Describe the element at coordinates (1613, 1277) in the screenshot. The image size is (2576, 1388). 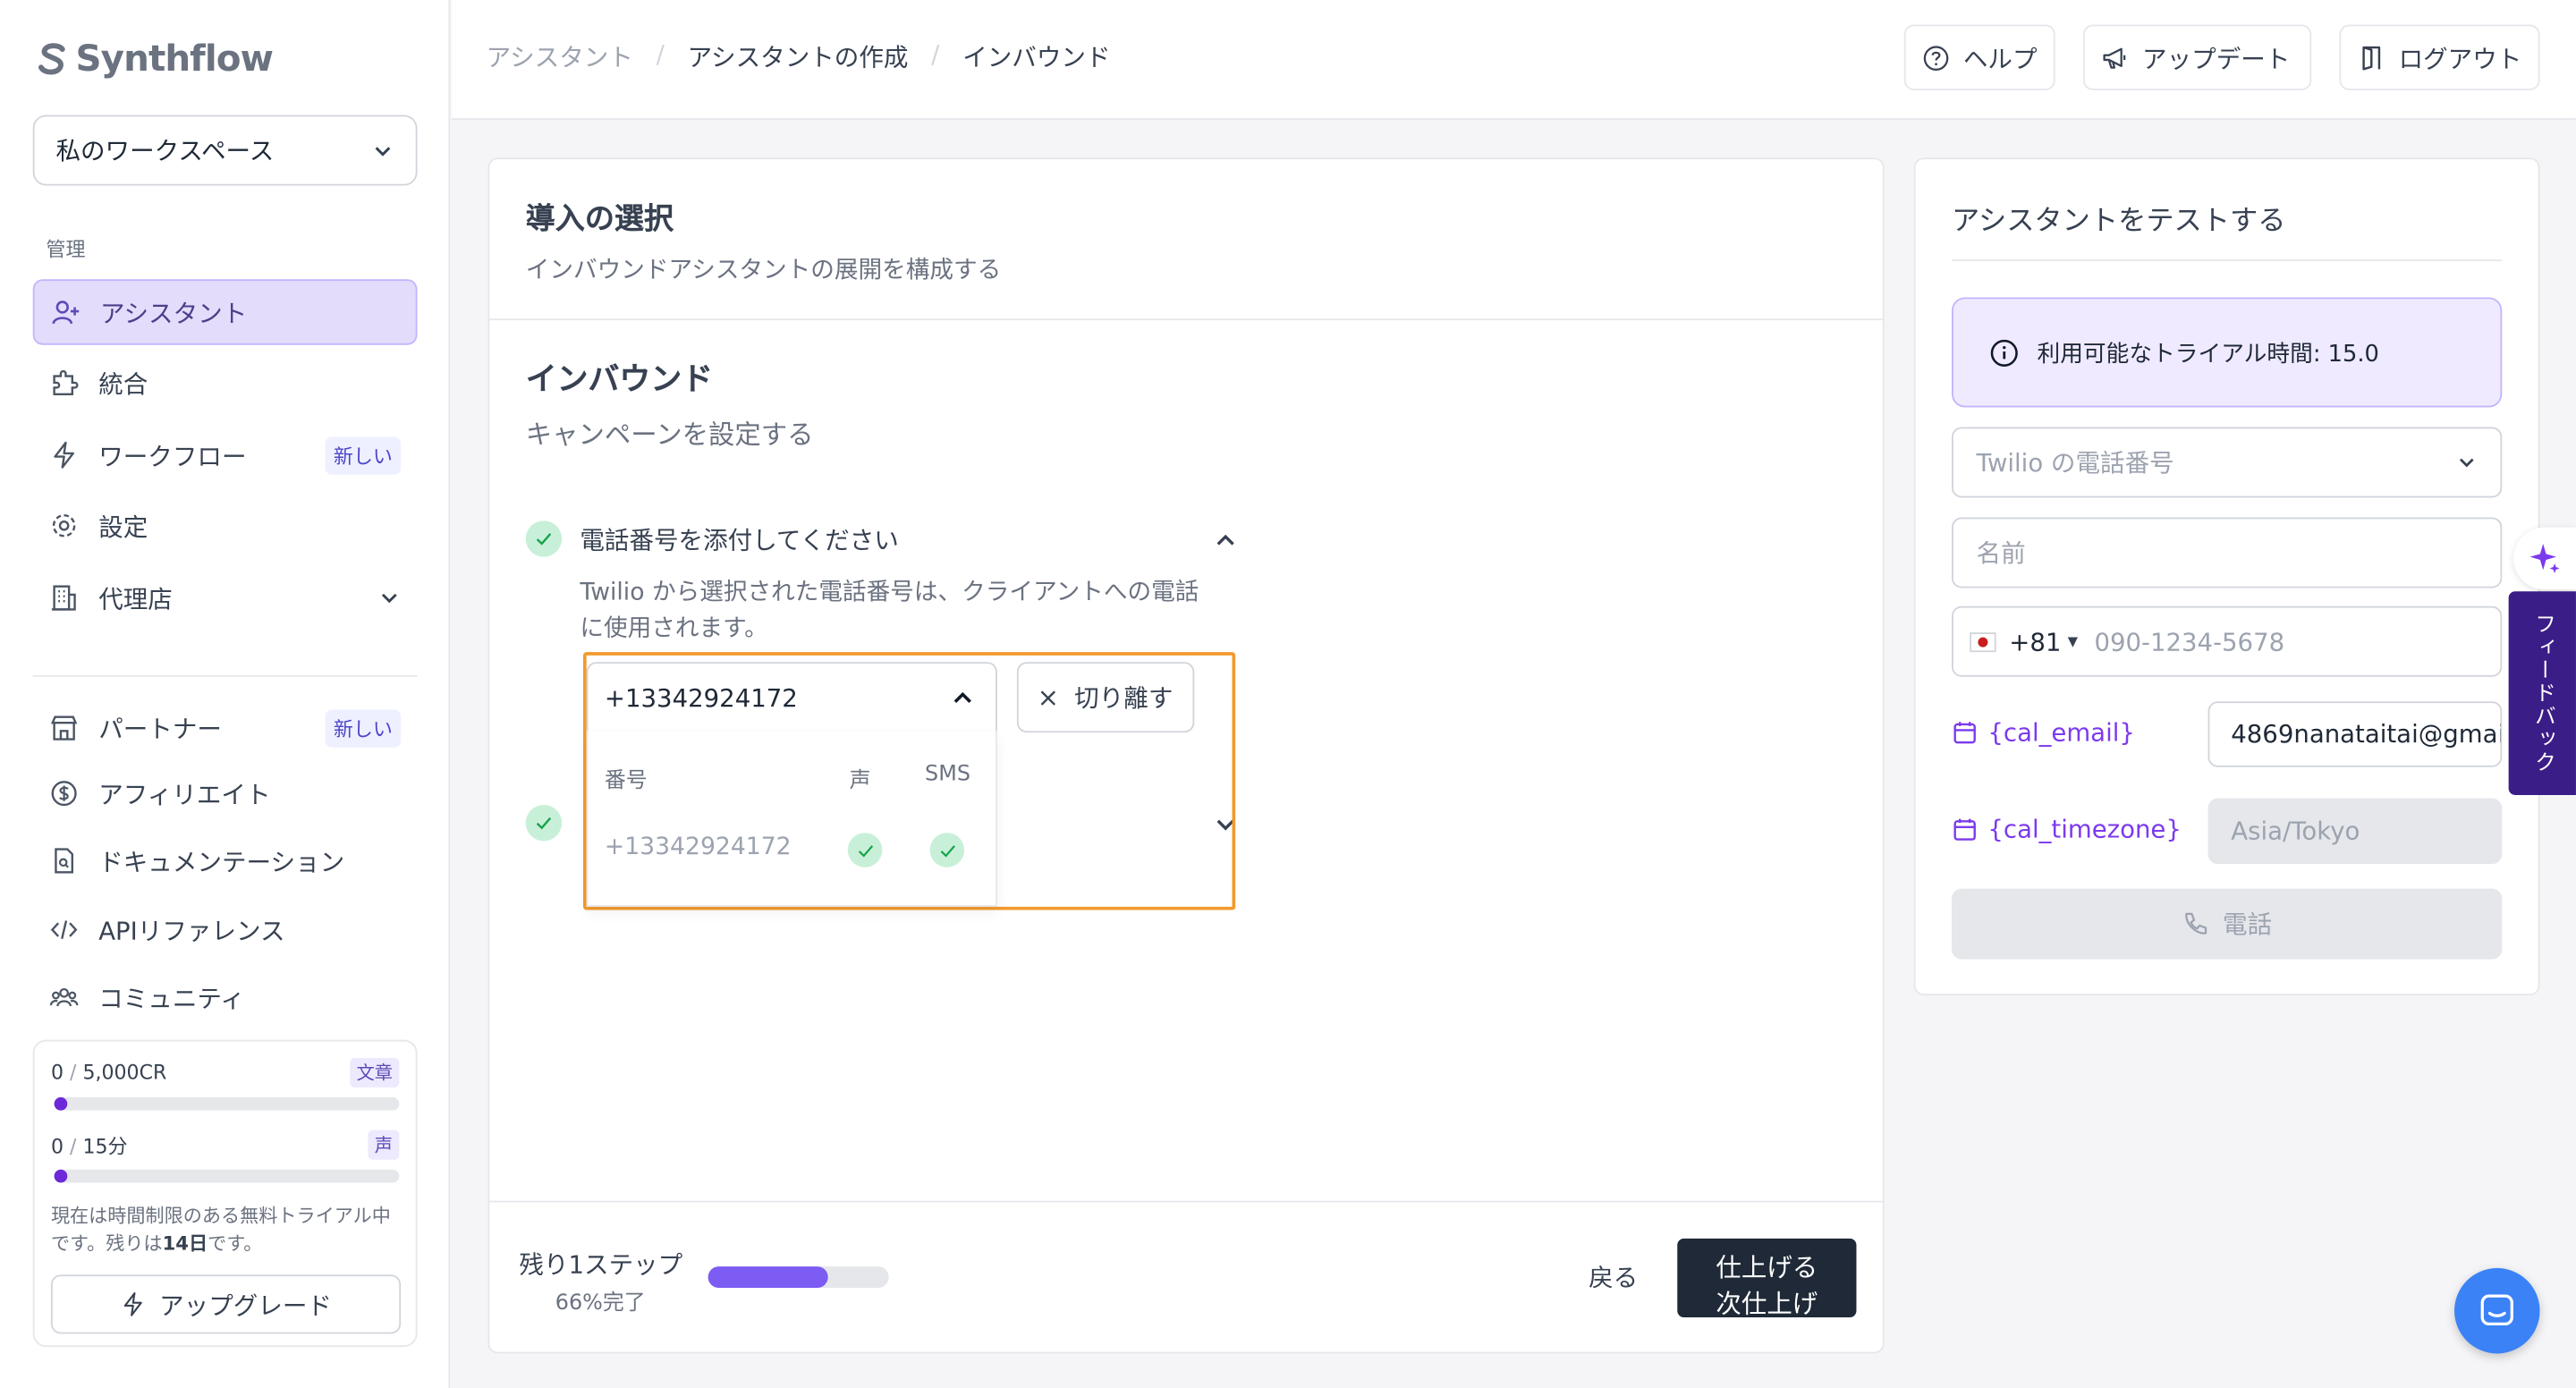
I see `back-button: 戻る` at that location.